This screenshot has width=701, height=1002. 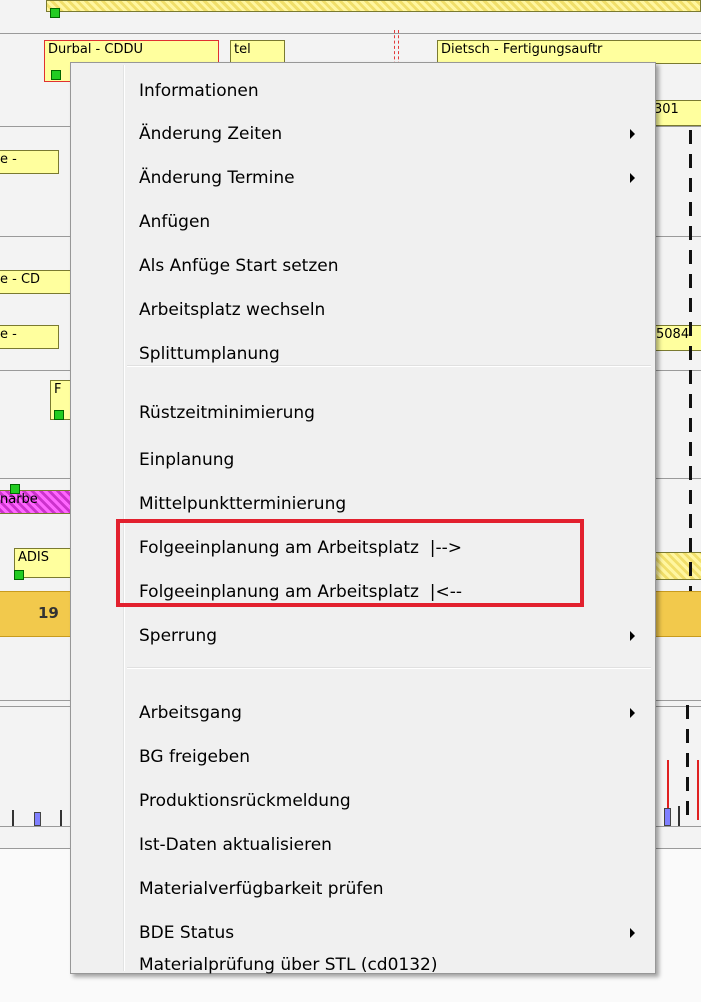 What do you see at coordinates (245, 801) in the screenshot?
I see `menu-item-label: Produktionsrückmeldung` at bounding box center [245, 801].